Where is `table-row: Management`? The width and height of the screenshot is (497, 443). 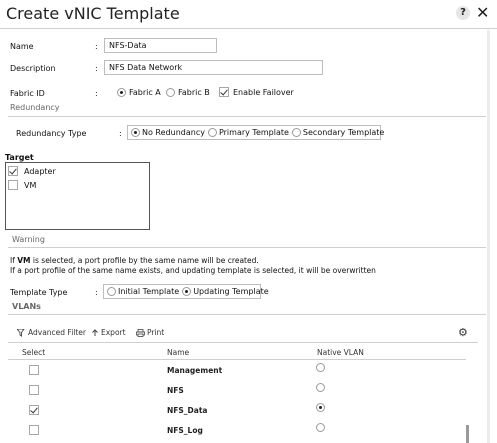 table-row: Management is located at coordinates (237, 370).